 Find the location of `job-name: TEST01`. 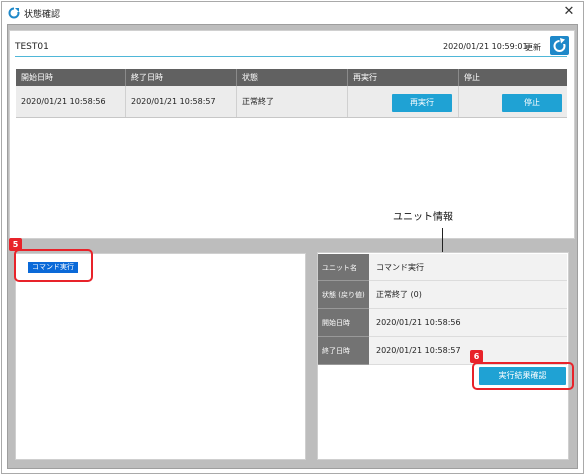

job-name: TEST01 is located at coordinates (32, 47).